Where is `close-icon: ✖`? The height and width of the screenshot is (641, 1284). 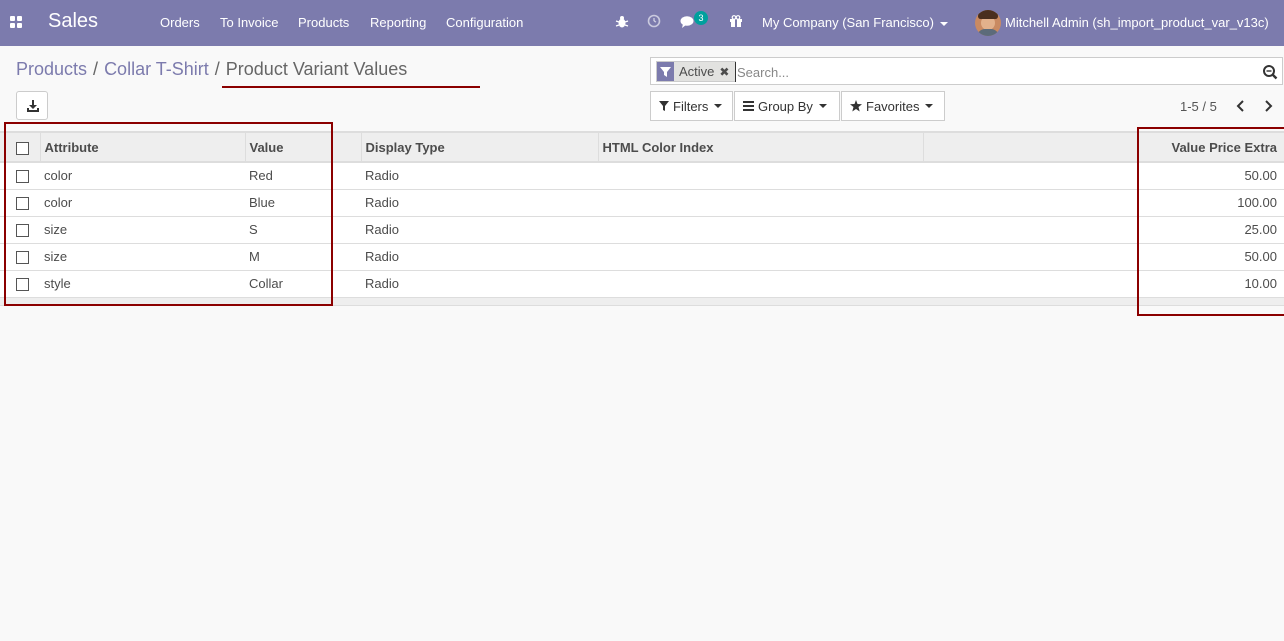
close-icon: ✖ is located at coordinates (724, 72).